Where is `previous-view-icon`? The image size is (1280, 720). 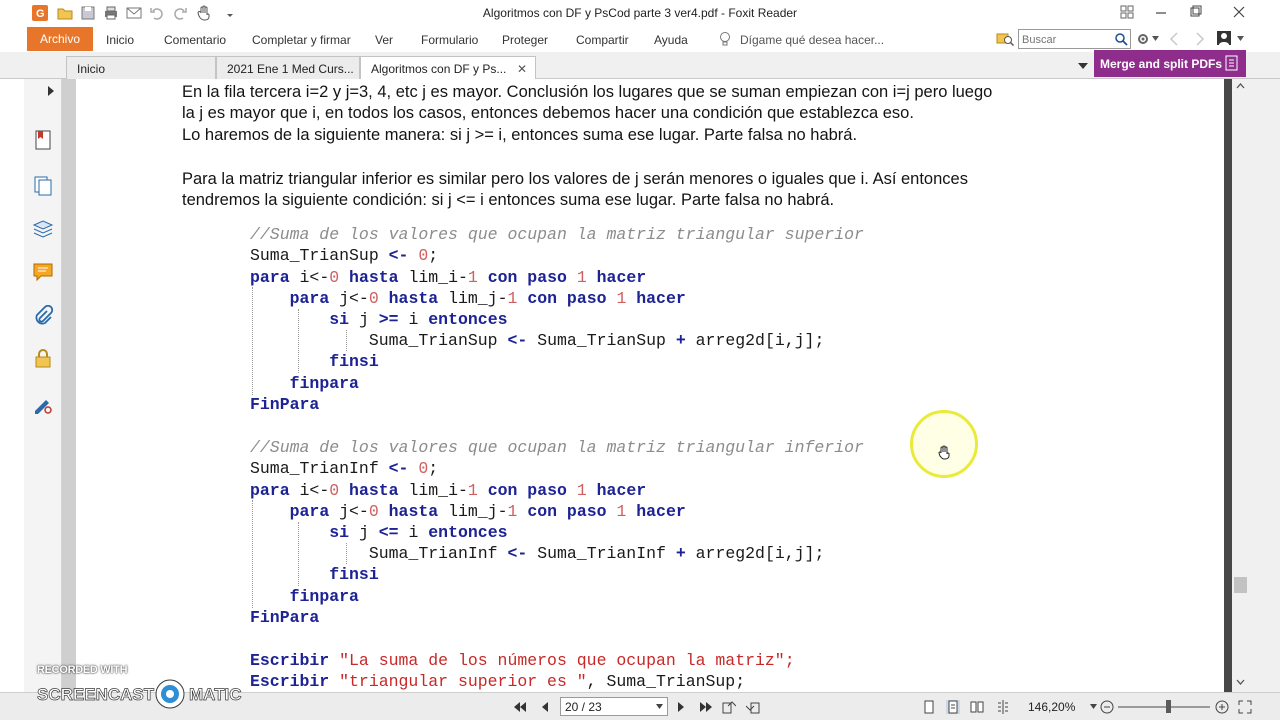
previous-view-icon is located at coordinates (729, 707).